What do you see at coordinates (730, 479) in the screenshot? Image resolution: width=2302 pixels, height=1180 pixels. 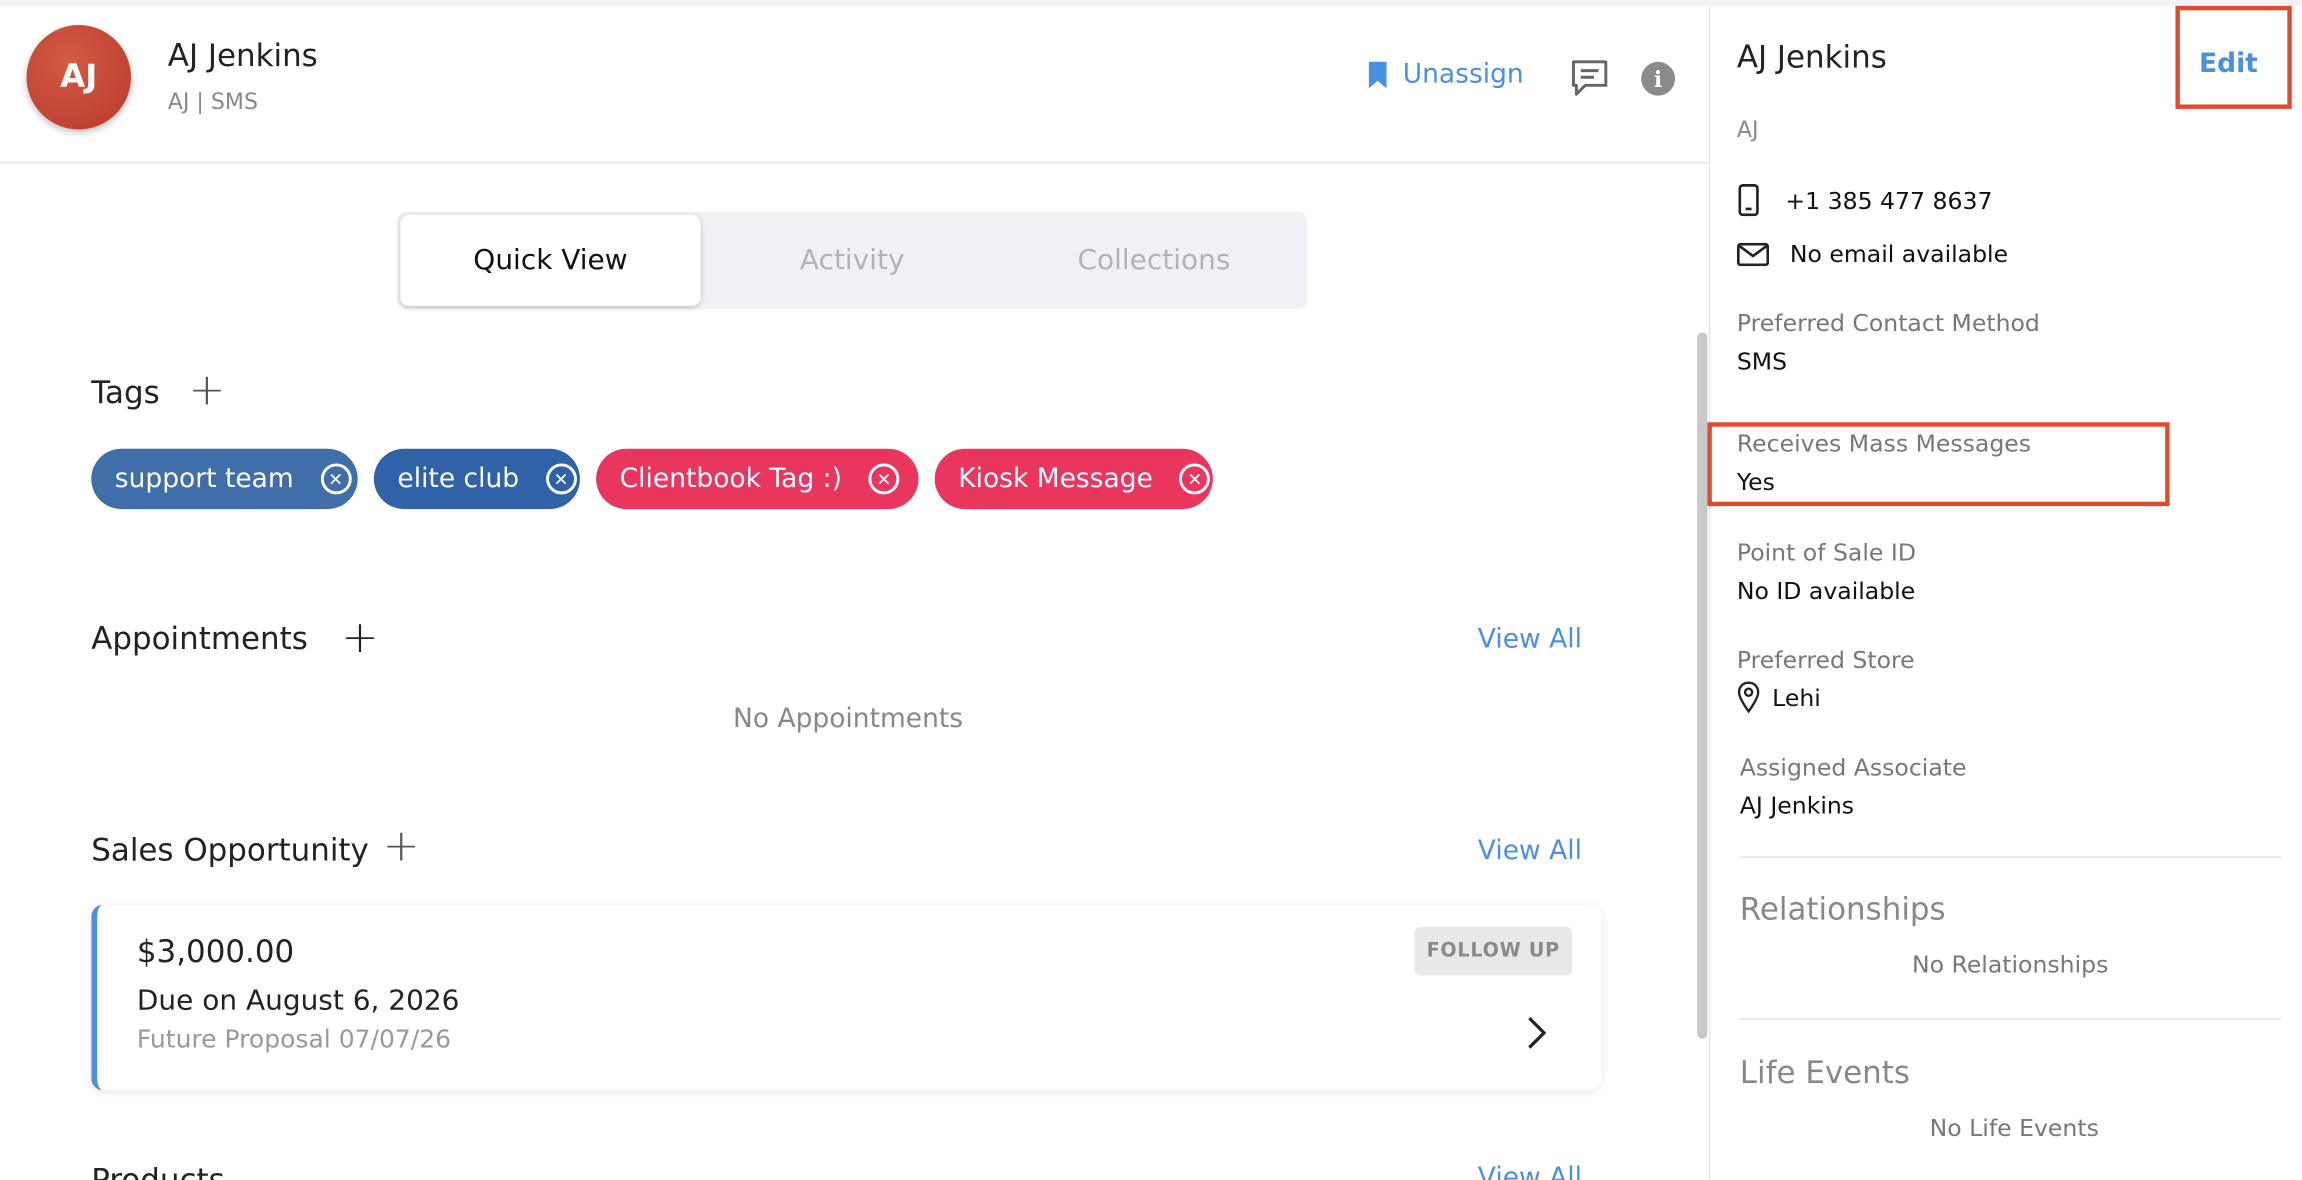 I see `tag-label: Clientbook Tag :)` at bounding box center [730, 479].